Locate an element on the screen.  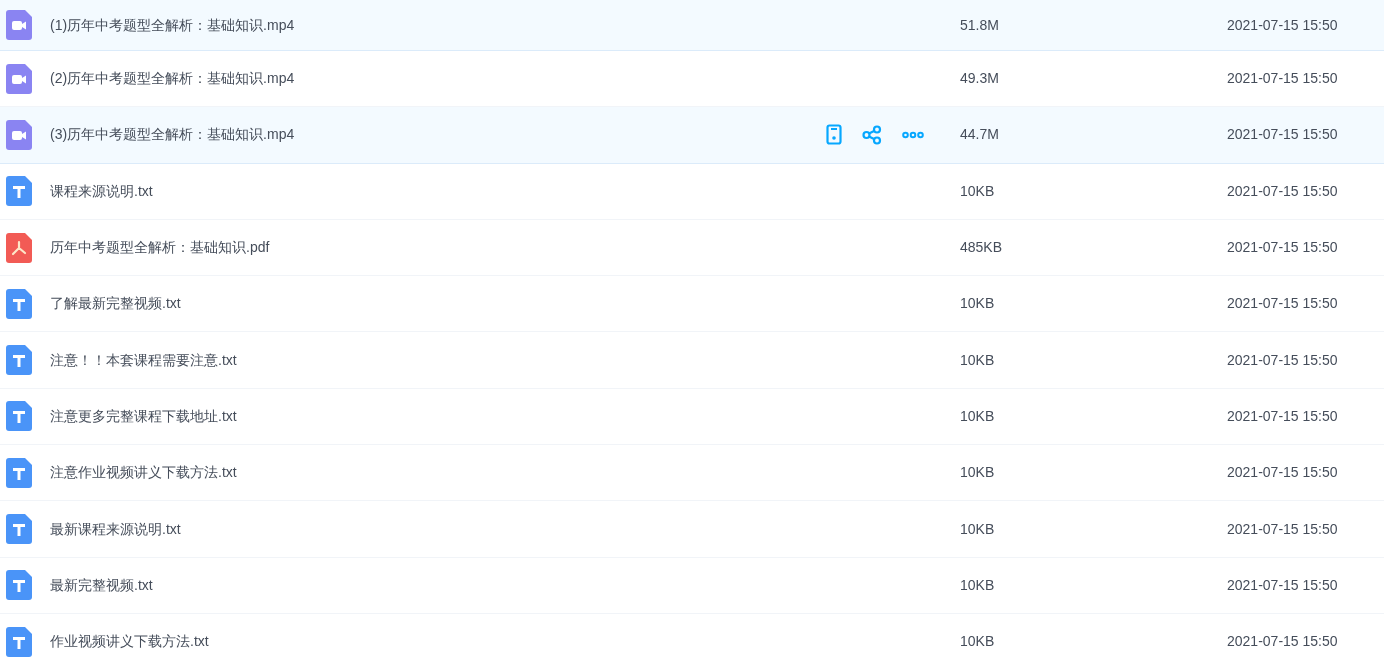
file-name: 最新完整视频.txt is located at coordinates (101, 585).